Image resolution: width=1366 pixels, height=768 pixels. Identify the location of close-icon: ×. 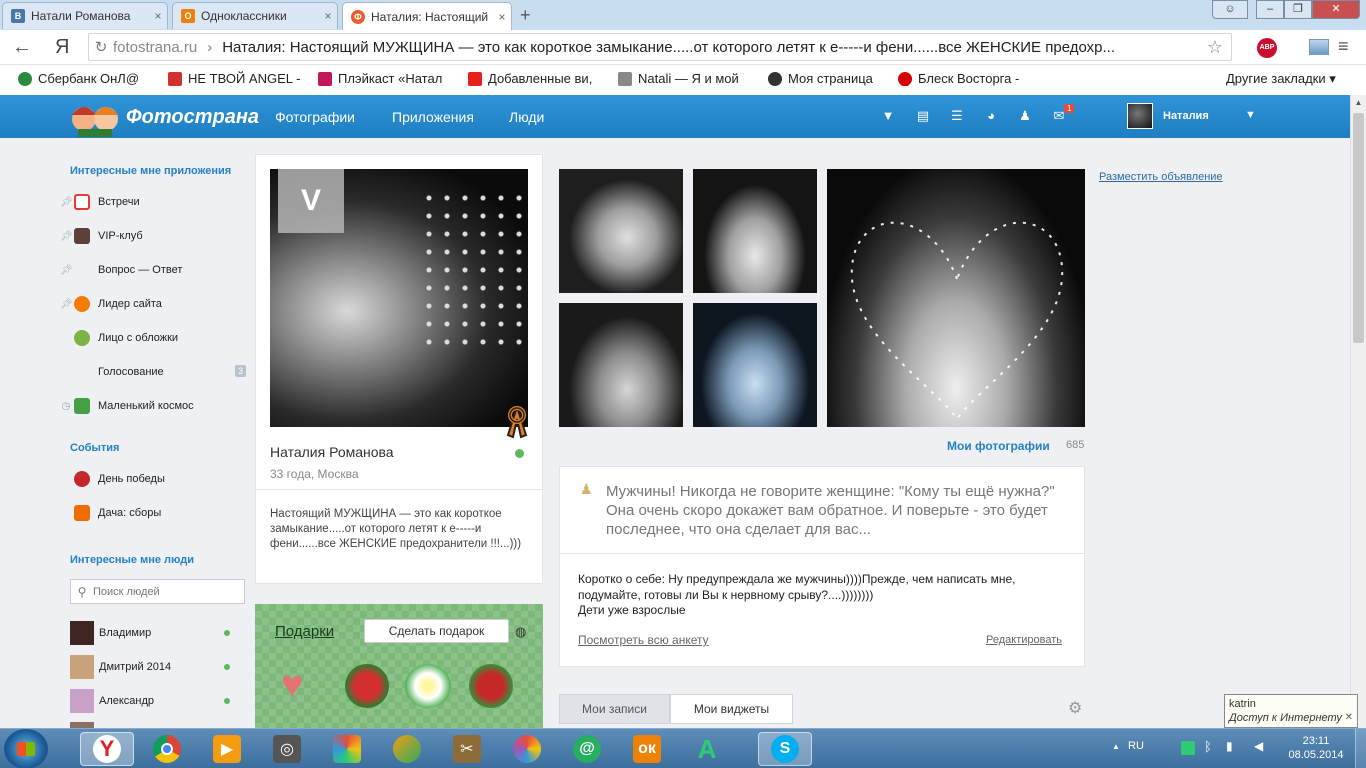
(502, 17).